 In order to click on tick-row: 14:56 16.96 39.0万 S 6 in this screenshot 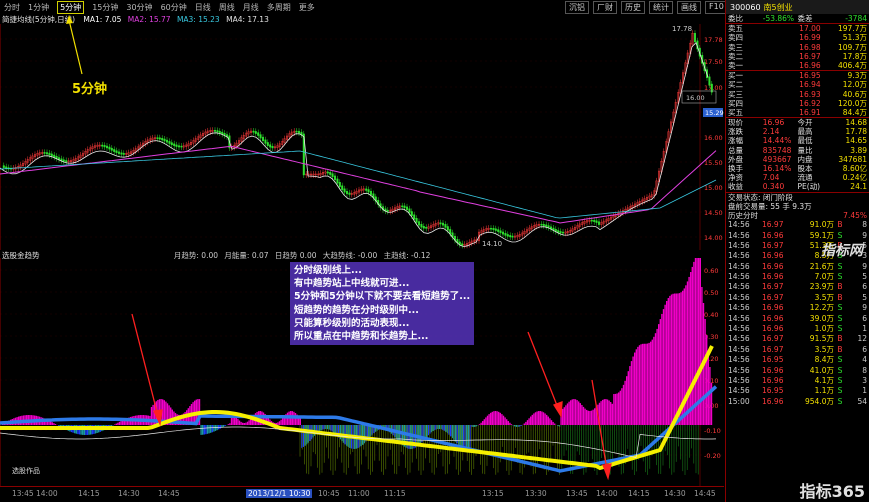, I will do `click(797, 319)`.